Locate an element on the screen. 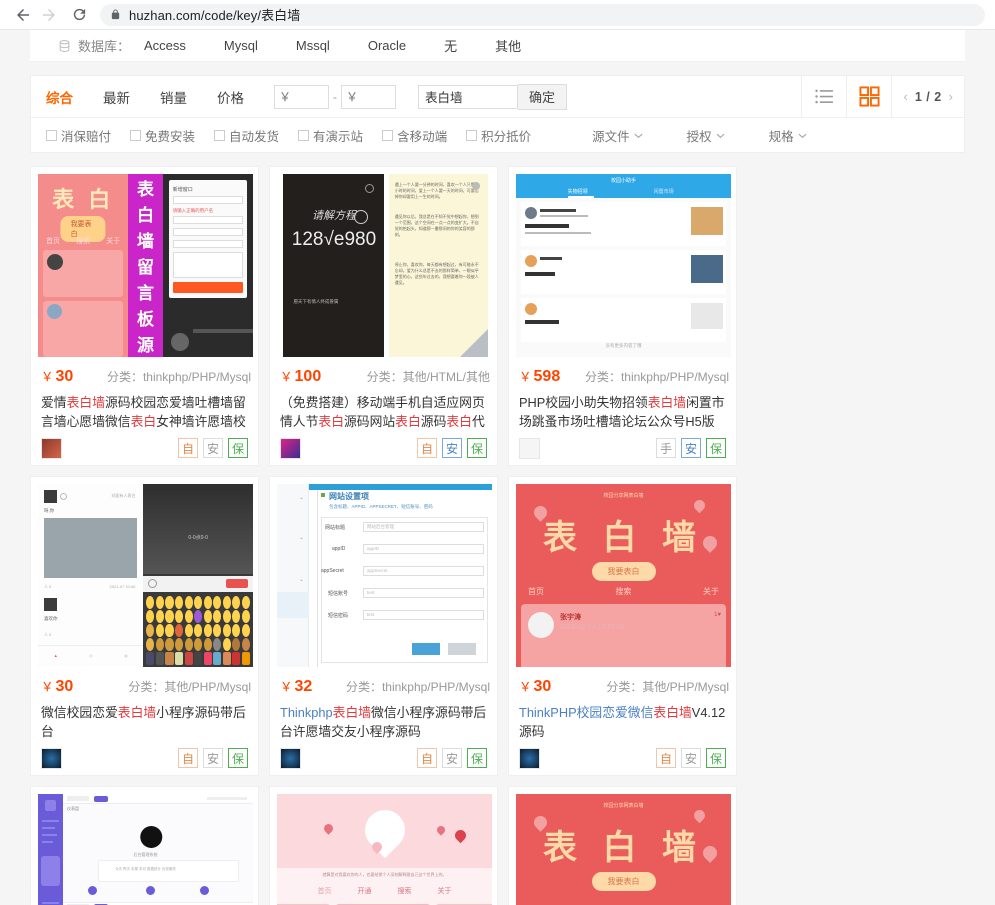  badge-self-operated: 自 is located at coordinates (188, 758).